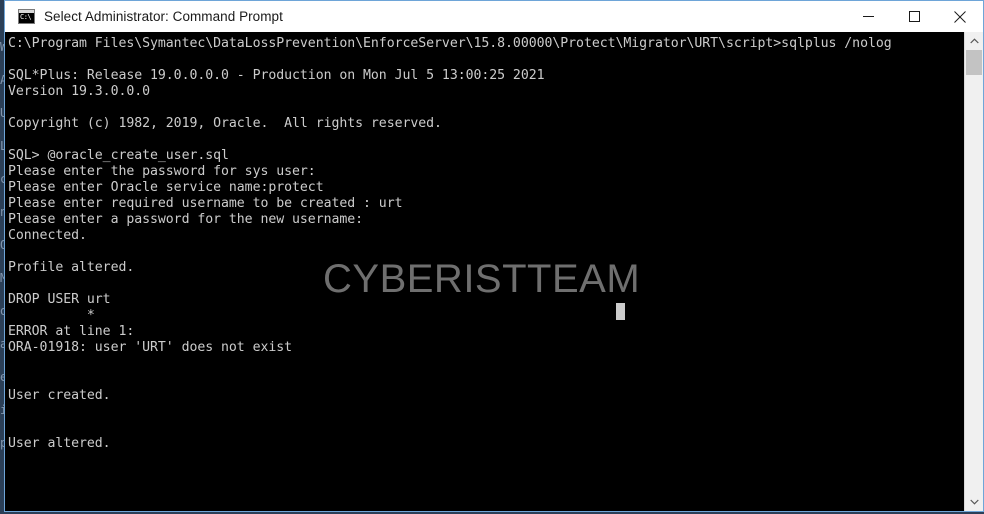 The width and height of the screenshot is (984, 514). I want to click on window-titlebar: C:\ Select Administrator: Command Prompt, so click(494, 16).